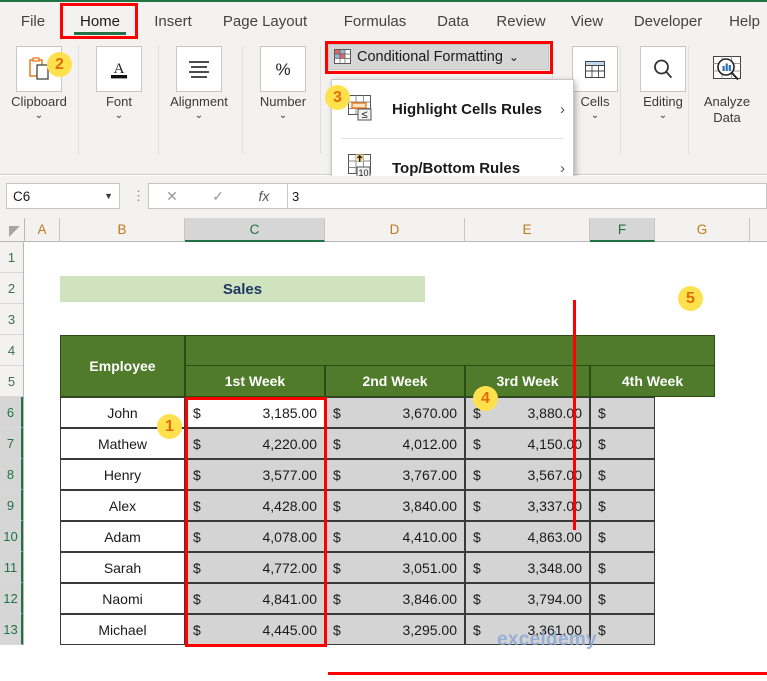 This screenshot has height=681, width=767. I want to click on sales-title-cell: Sales, so click(242, 289).